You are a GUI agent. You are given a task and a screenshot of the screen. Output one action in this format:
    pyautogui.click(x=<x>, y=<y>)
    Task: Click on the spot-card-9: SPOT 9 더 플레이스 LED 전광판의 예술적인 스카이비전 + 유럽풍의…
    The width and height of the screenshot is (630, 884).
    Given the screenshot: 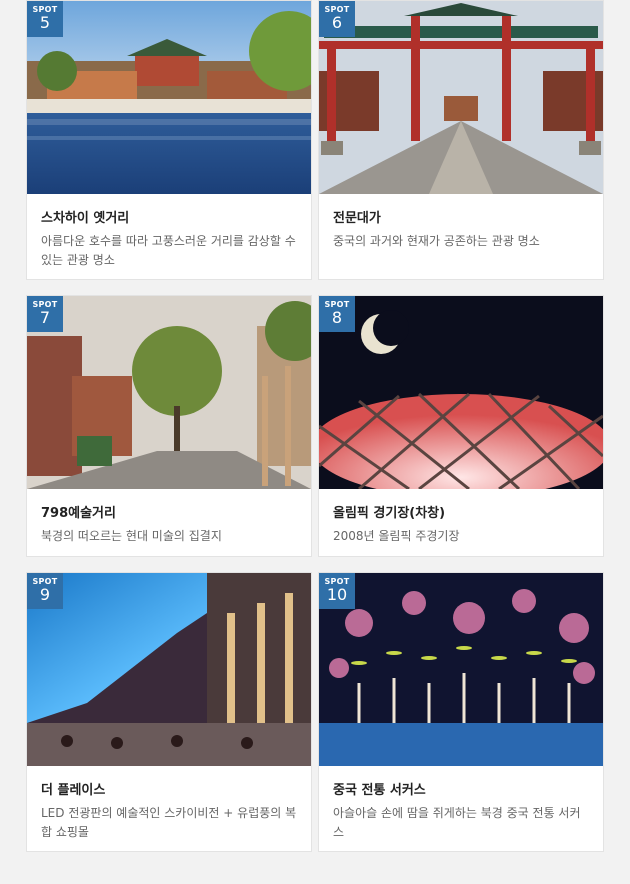 What is the action you would take?
    pyautogui.click(x=169, y=712)
    